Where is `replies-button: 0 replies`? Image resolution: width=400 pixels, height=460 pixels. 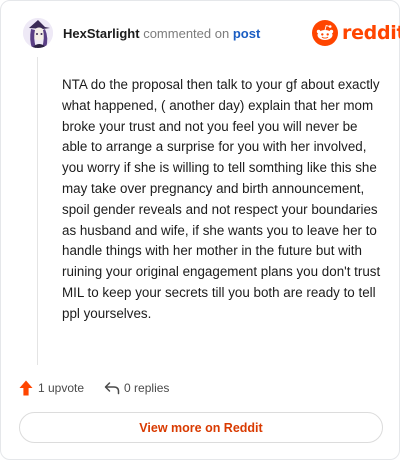
replies-button: 0 replies is located at coordinates (136, 388).